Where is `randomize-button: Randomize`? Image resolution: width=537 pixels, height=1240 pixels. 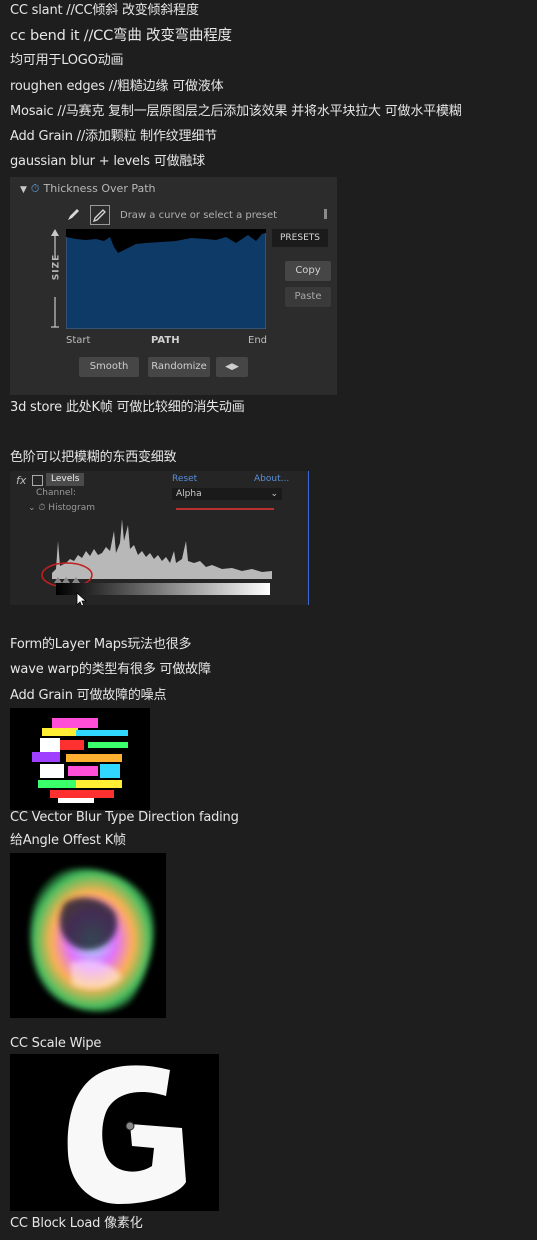
randomize-button: Randomize is located at coordinates (179, 367).